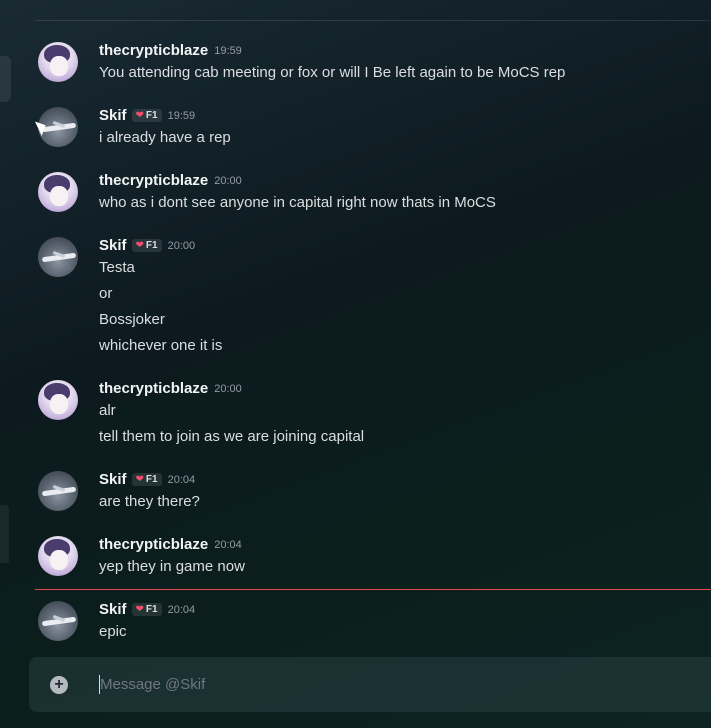  I want to click on message-header: Skif ❤ F1 20:00, so click(147, 245).